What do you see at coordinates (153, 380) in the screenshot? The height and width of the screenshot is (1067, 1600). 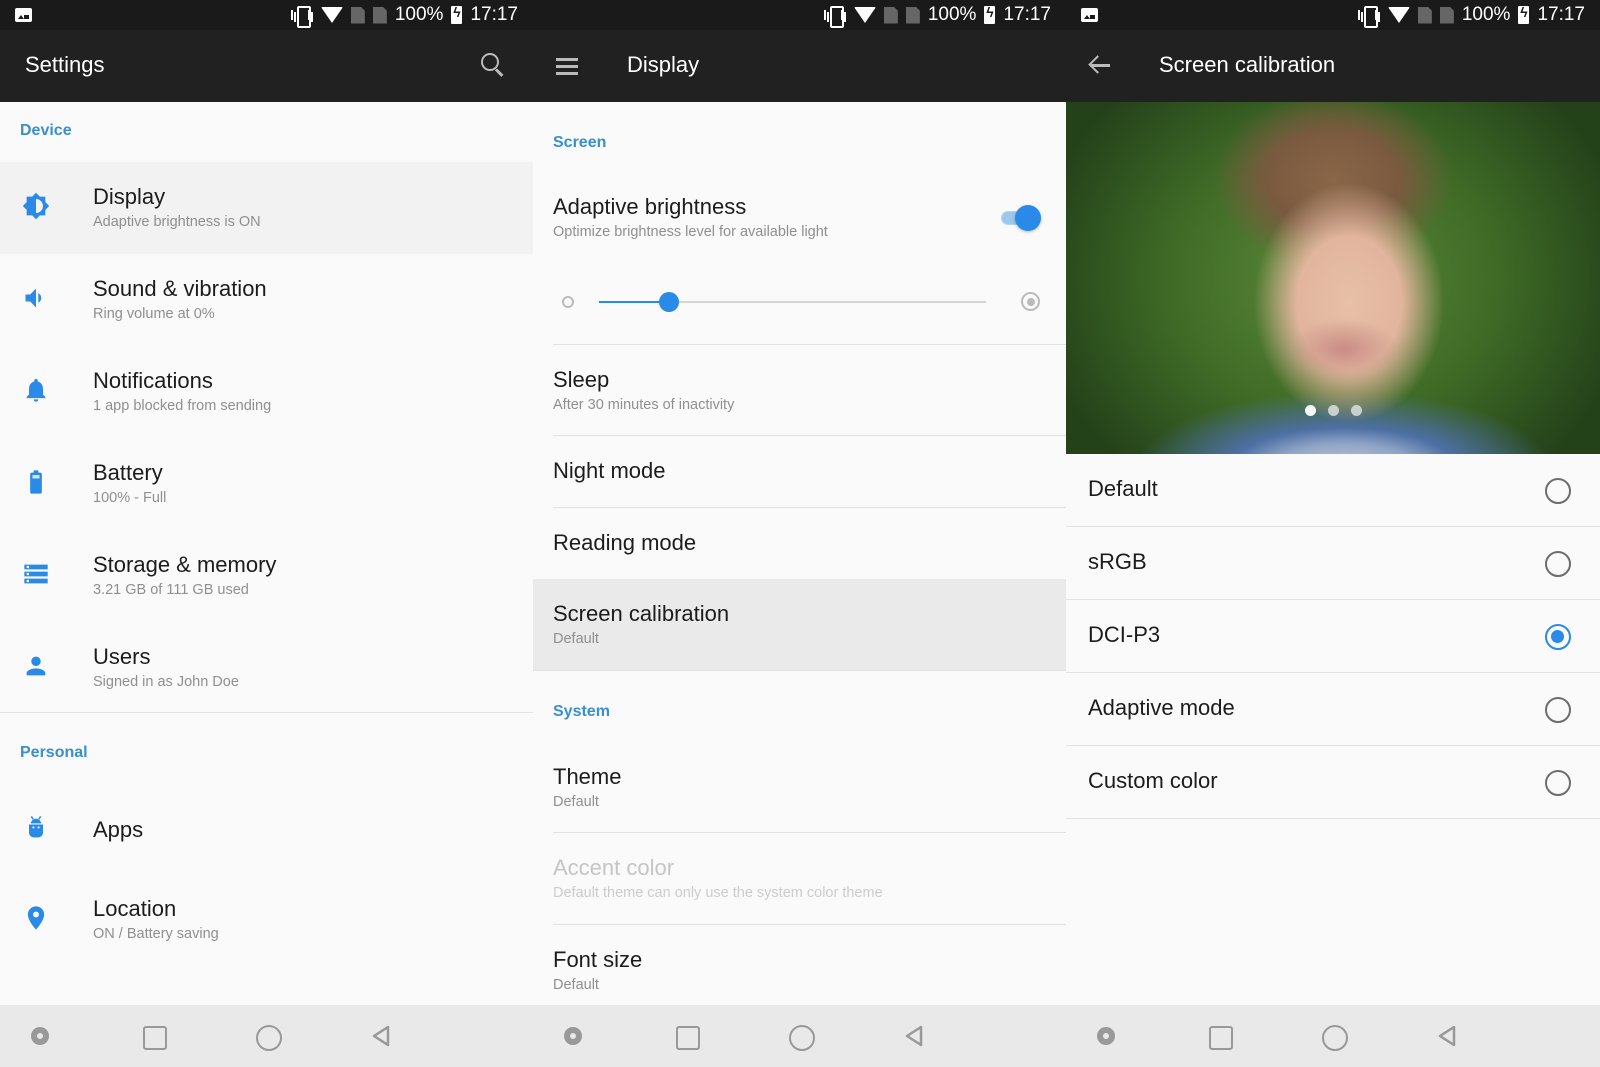 I see `item-title: Notifications` at bounding box center [153, 380].